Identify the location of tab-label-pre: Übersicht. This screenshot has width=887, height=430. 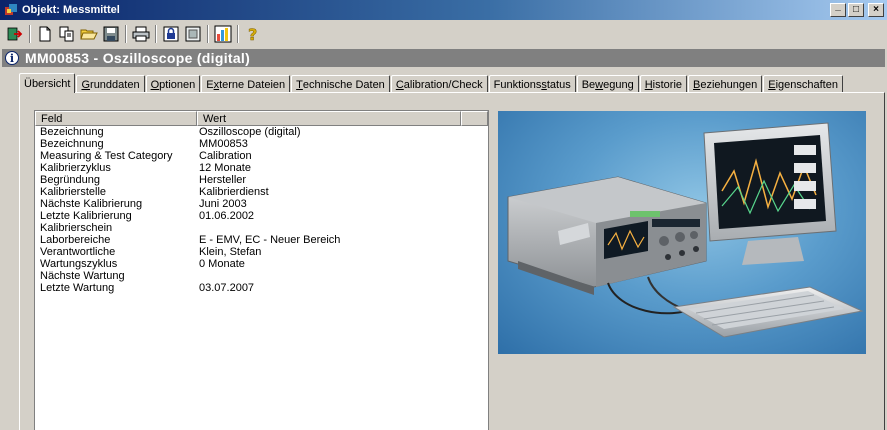
(47, 83).